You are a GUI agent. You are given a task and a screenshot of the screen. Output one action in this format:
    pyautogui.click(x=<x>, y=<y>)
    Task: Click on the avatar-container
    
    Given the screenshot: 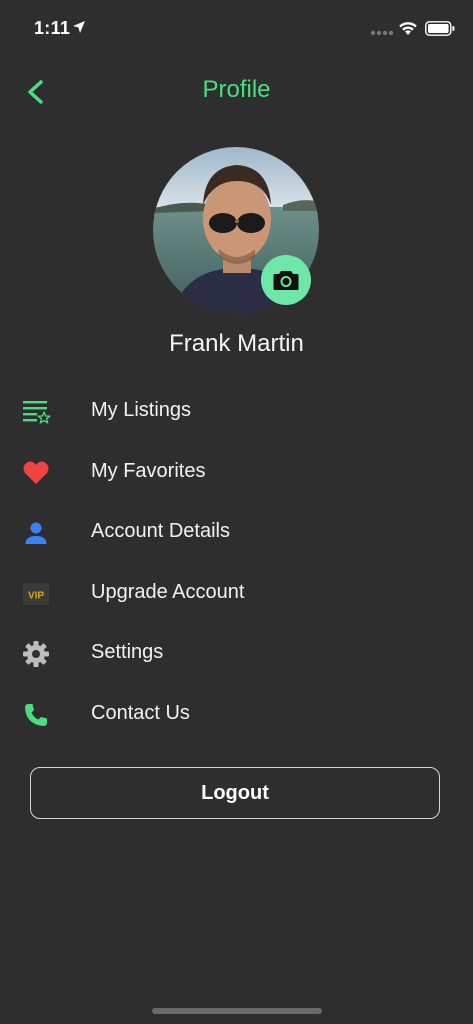 What is the action you would take?
    pyautogui.click(x=236, y=230)
    